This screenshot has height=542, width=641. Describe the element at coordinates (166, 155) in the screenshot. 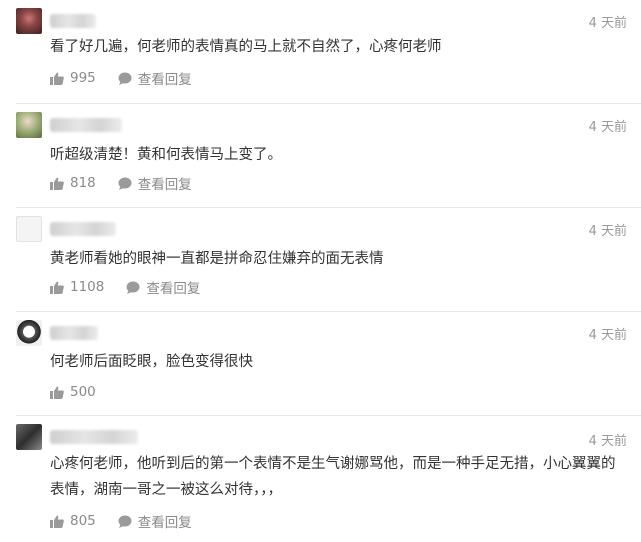

I see `comment-text: 听超级清楚！黄和何表情马上变了。` at that location.